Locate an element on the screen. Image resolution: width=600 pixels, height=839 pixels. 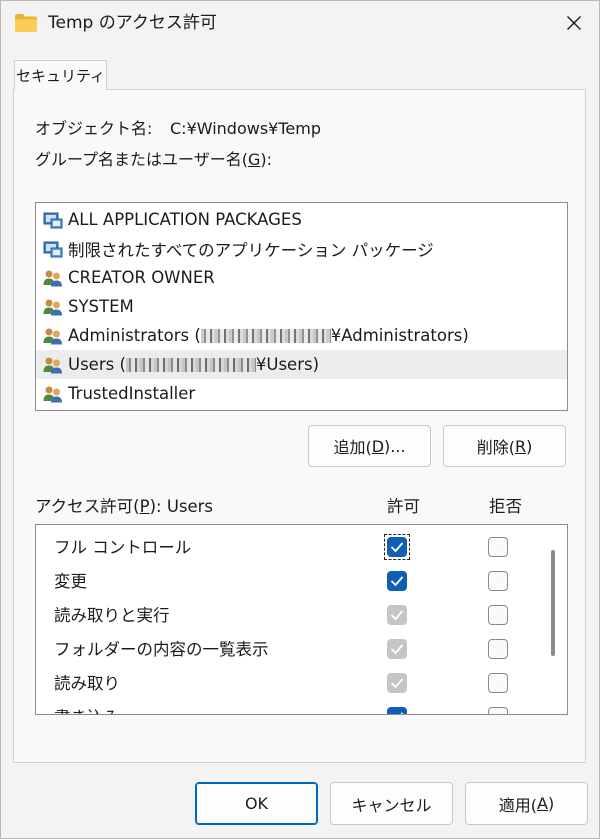
object-name-label: オブジェクト名: is located at coordinates (94, 128).